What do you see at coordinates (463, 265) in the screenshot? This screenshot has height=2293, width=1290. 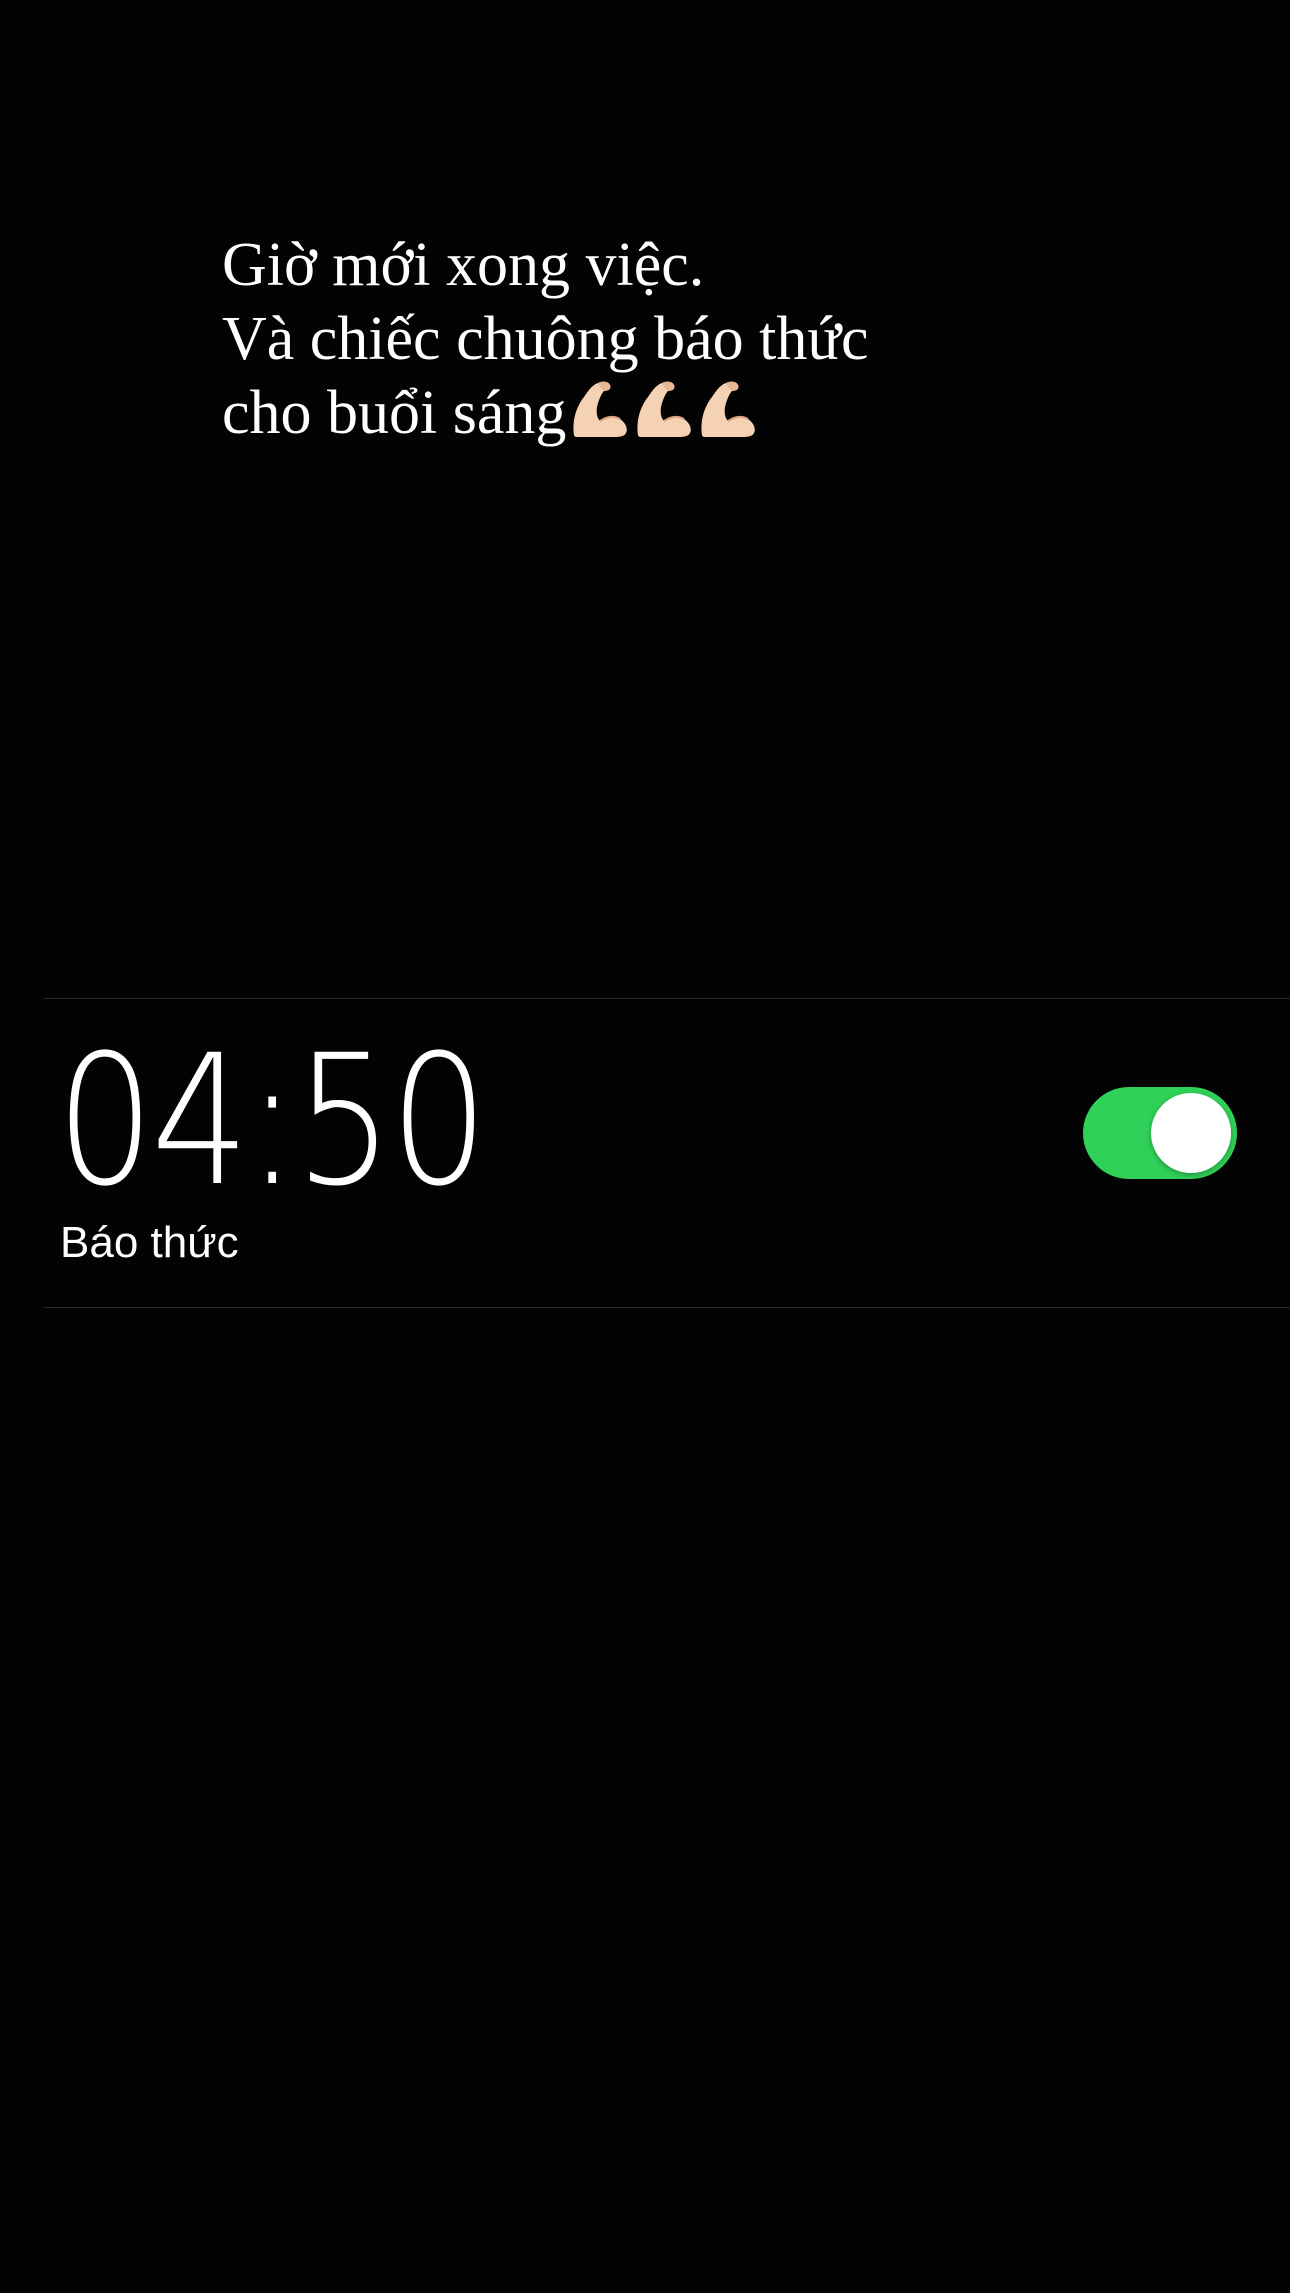 I see `caption-line-1: Giờ mới xong việc.` at bounding box center [463, 265].